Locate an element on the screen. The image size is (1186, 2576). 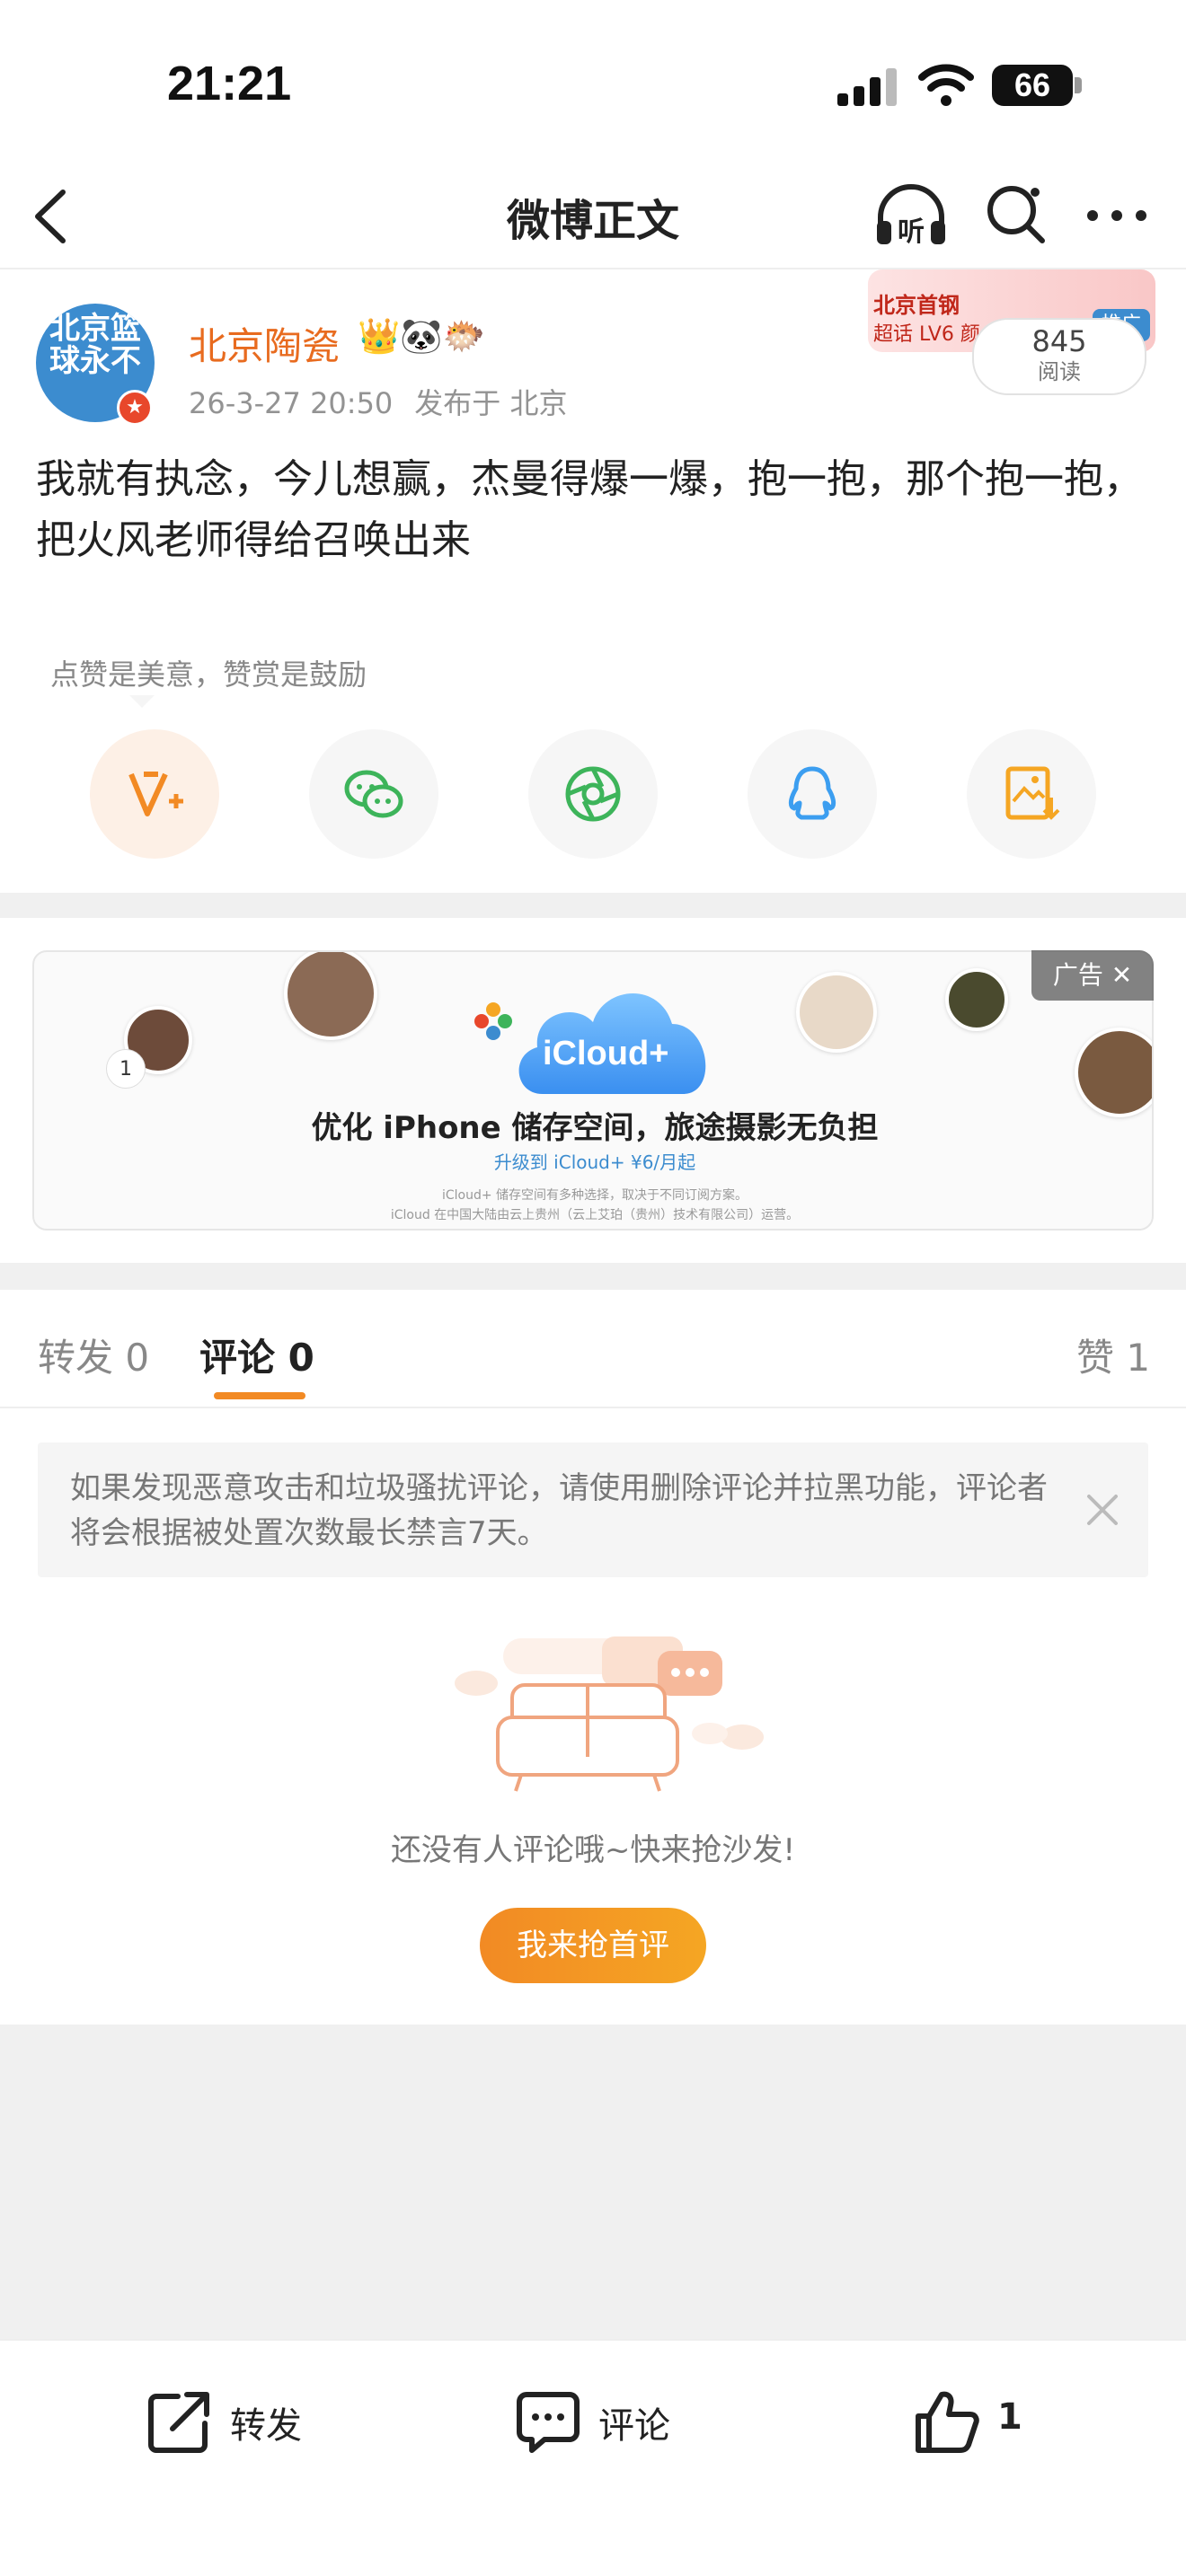
empty-comments-text: 还没有人评论哦~快来抢沙发! is located at coordinates (593, 1850).